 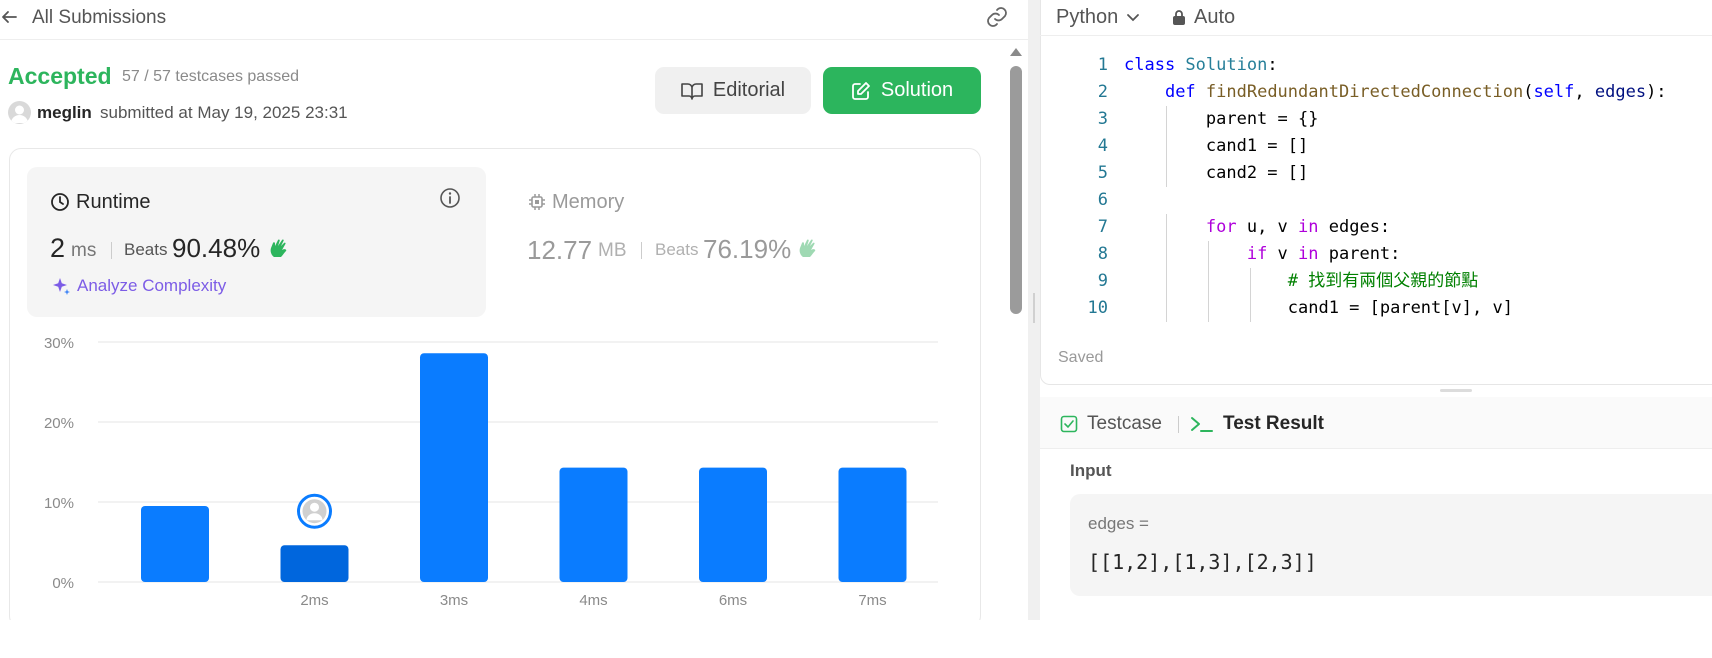 What do you see at coordinates (113, 202) in the screenshot?
I see `runtime-label: Runtime` at bounding box center [113, 202].